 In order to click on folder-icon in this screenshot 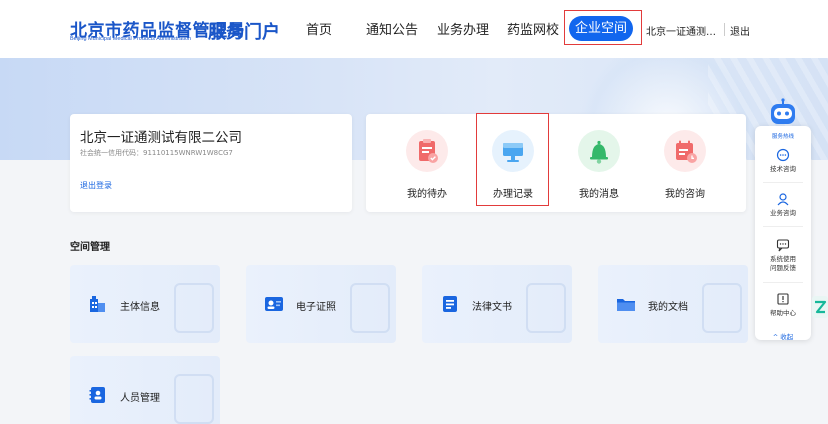, I will do `click(626, 304)`.